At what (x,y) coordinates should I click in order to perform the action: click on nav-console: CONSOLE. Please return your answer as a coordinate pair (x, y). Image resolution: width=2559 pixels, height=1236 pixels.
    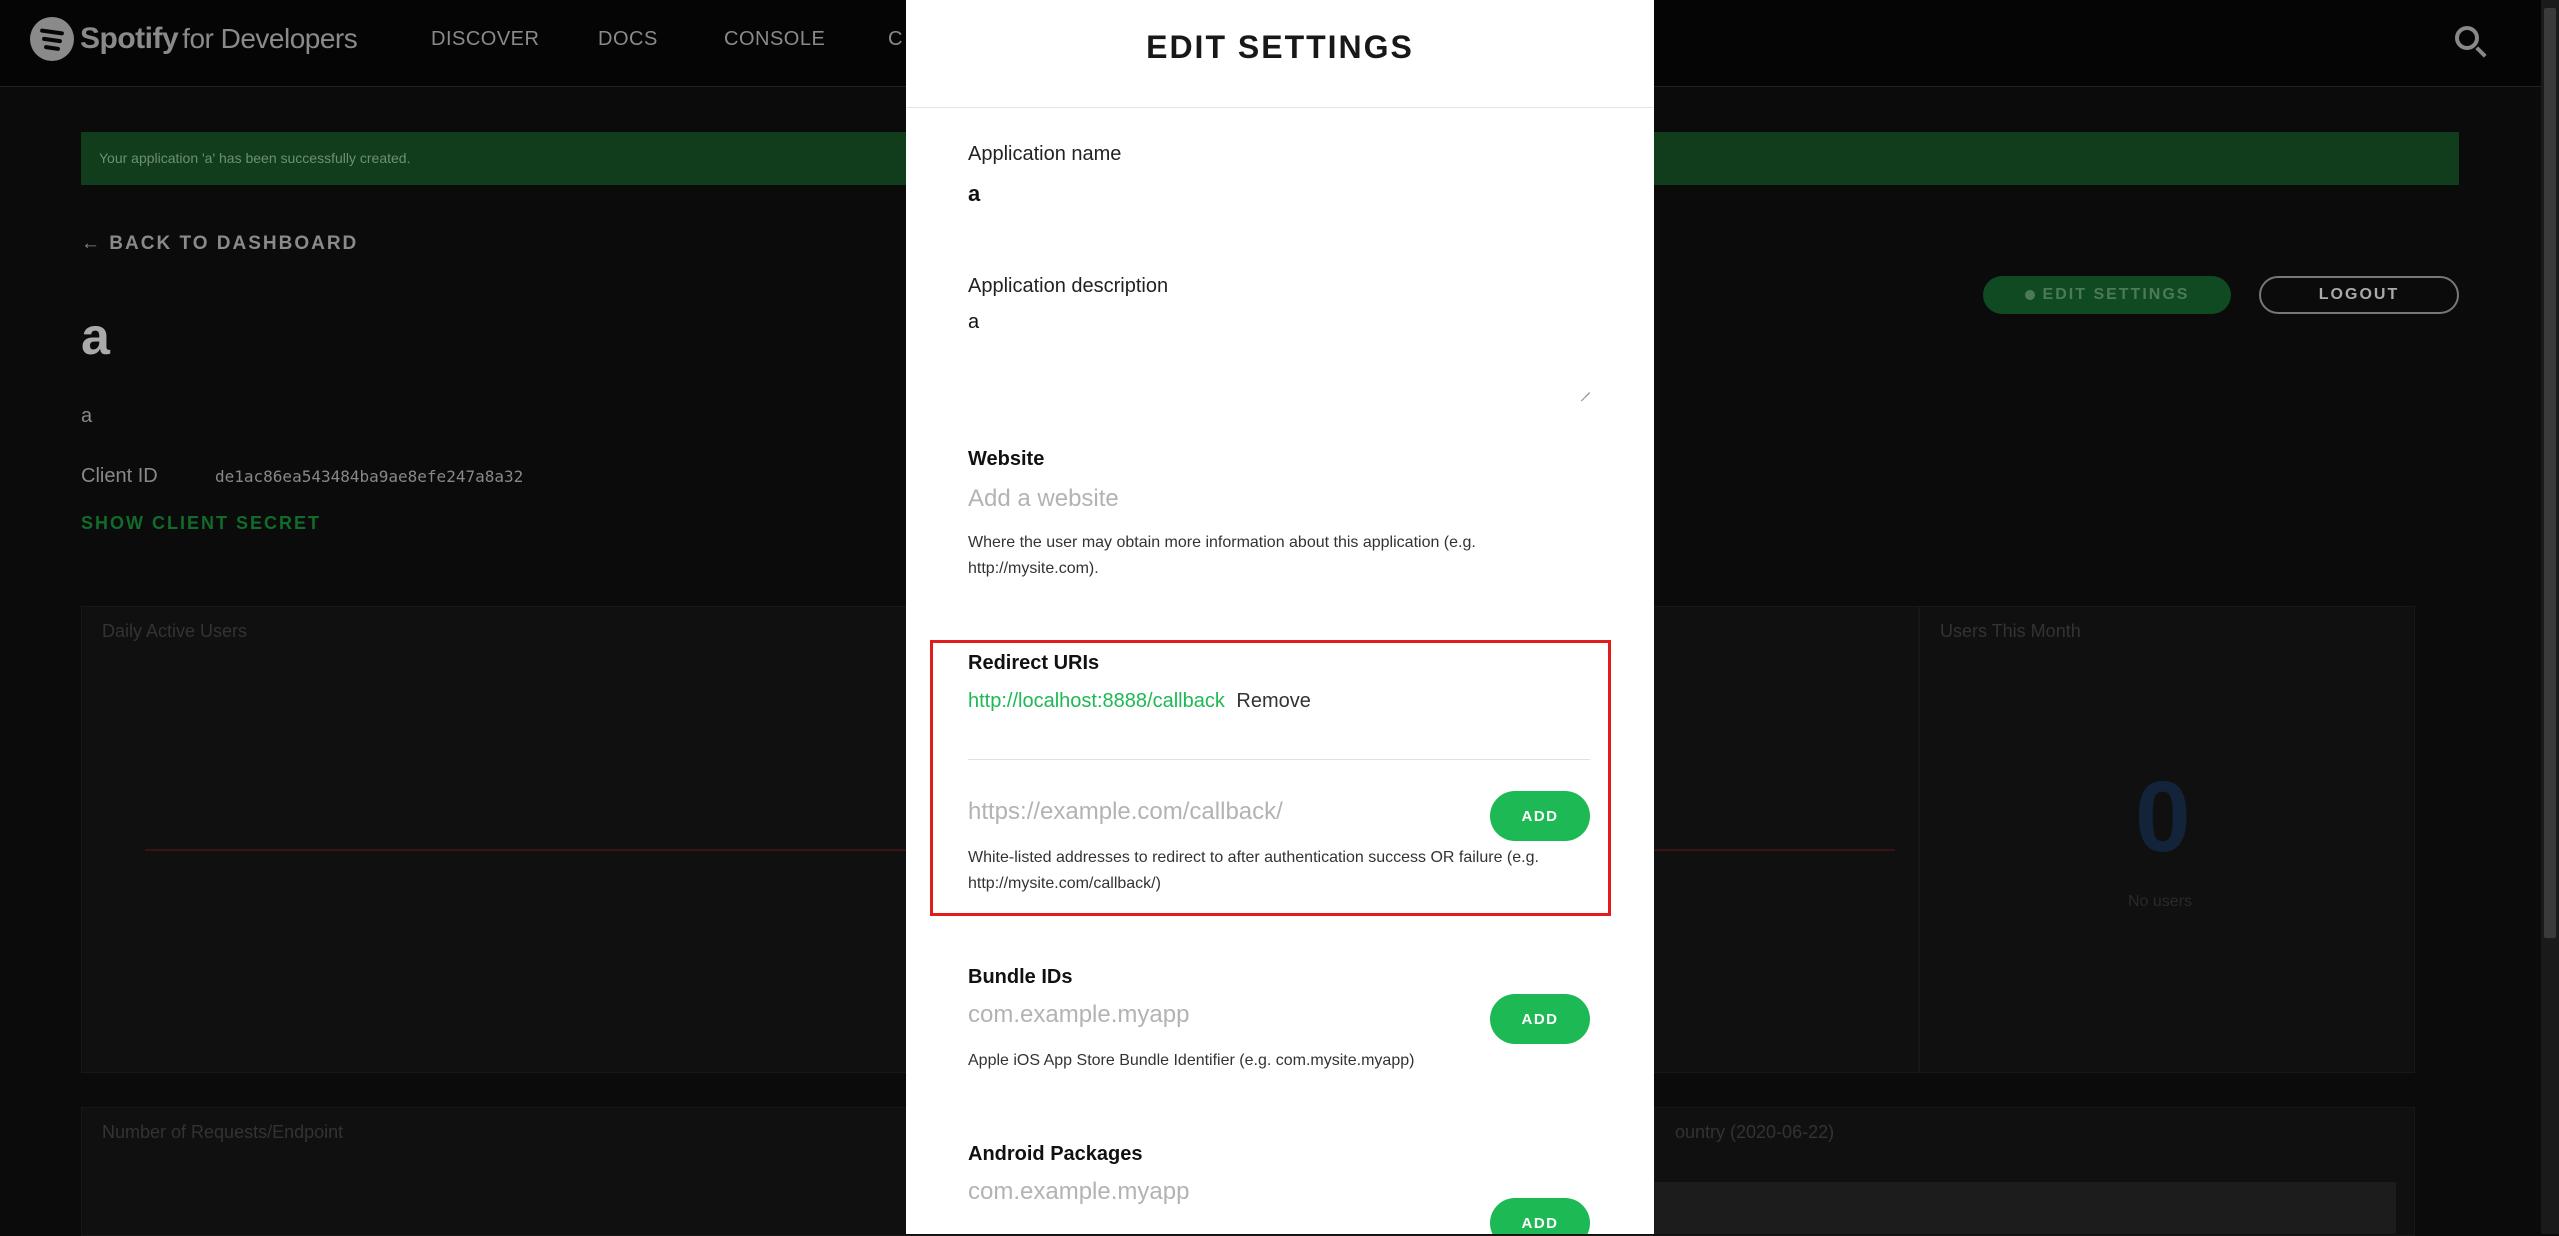
    Looking at the image, I should click on (774, 39).